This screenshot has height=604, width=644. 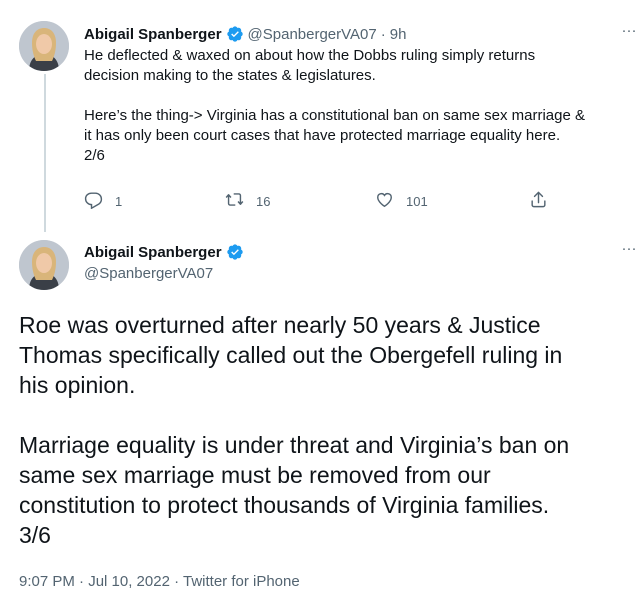 What do you see at coordinates (324, 203) in the screenshot?
I see `tweet-1-actions: 1 16 101` at bounding box center [324, 203].